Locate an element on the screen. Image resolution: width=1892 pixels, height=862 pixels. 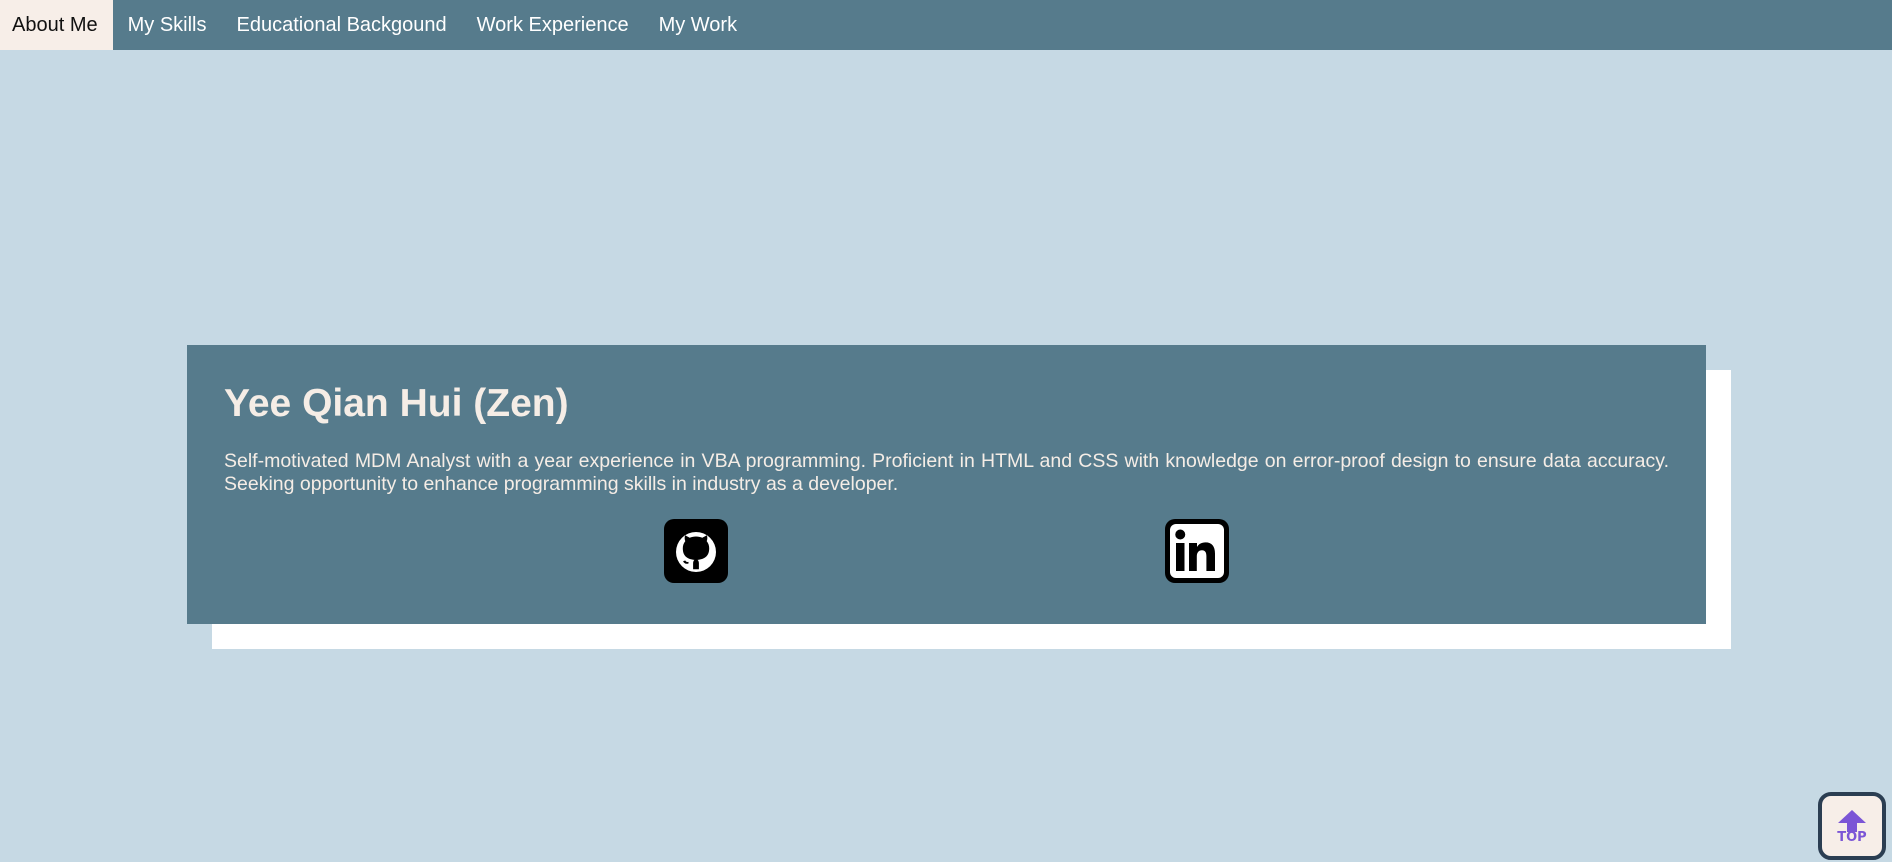
back-to-top-button: TOP is located at coordinates (1852, 826).